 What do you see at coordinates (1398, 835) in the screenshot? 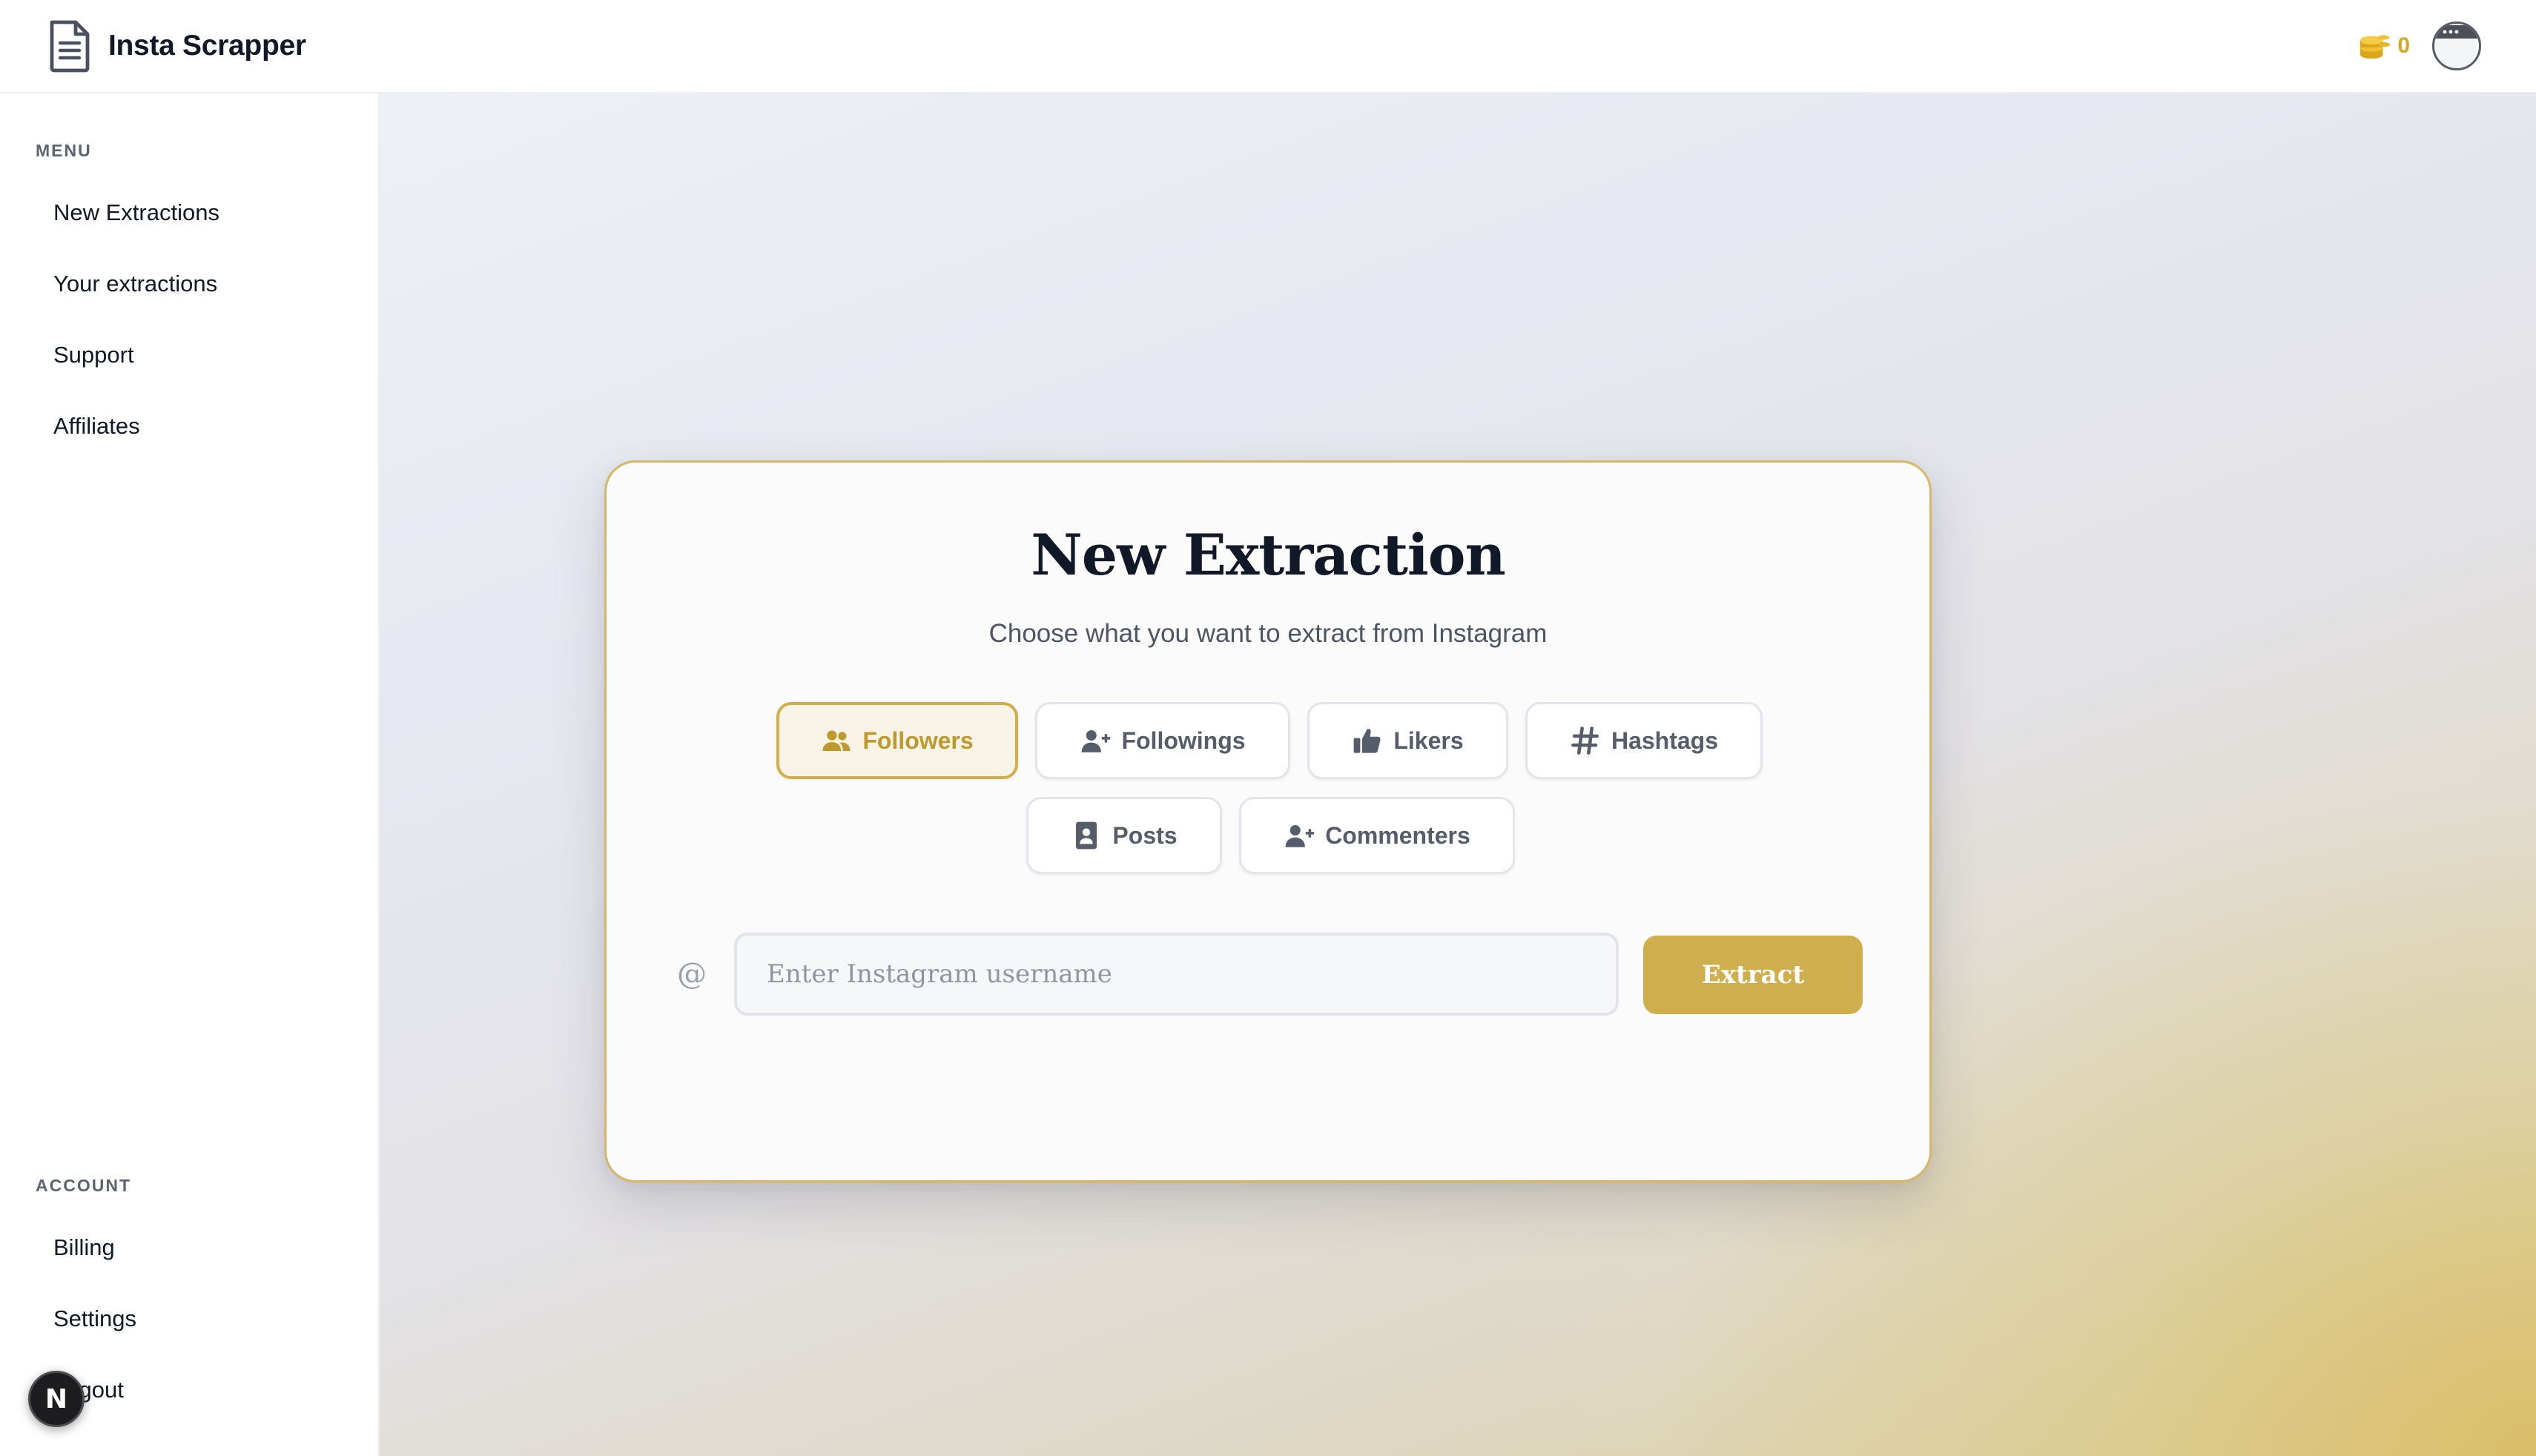
I see `type-commenters-label: Commenters` at bounding box center [1398, 835].